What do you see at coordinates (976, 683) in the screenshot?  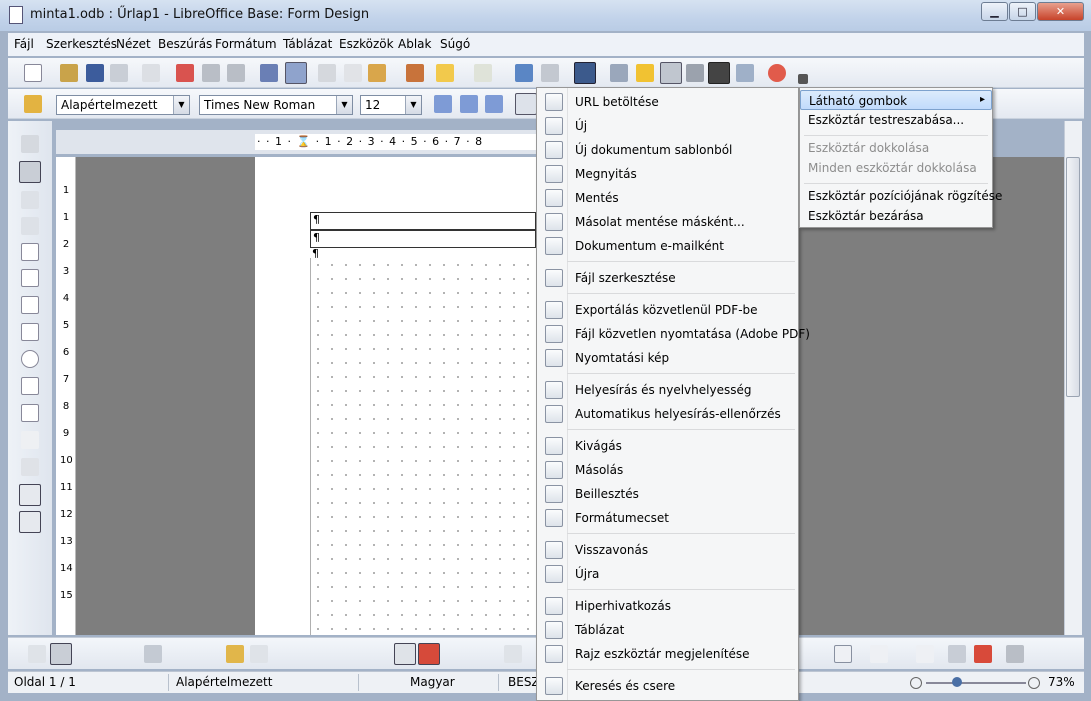 I see `zoom-slider` at bounding box center [976, 683].